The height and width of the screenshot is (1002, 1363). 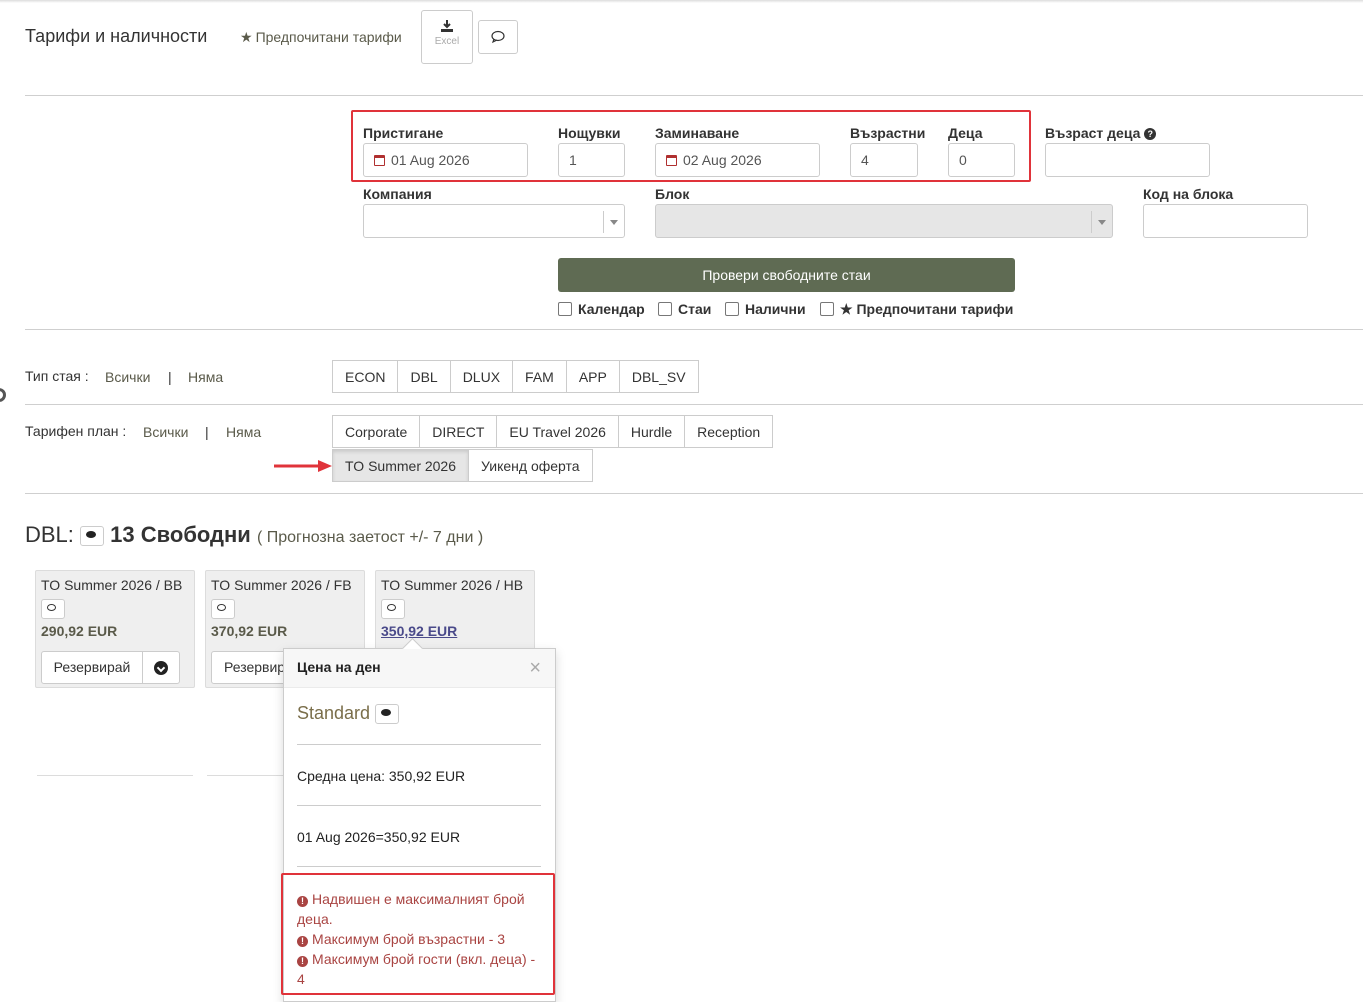 I want to click on favorite-rates-label: Предпочитани тарифи, so click(x=328, y=37).